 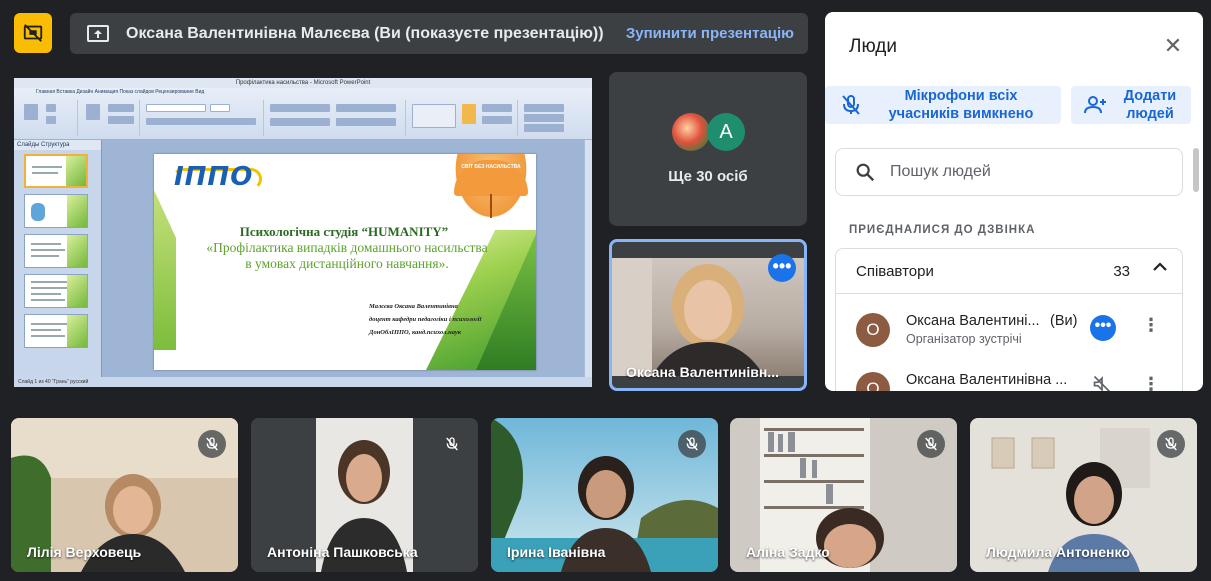 What do you see at coordinates (710, 33) in the screenshot?
I see `stop-presenting-button: Зупинити презентацію` at bounding box center [710, 33].